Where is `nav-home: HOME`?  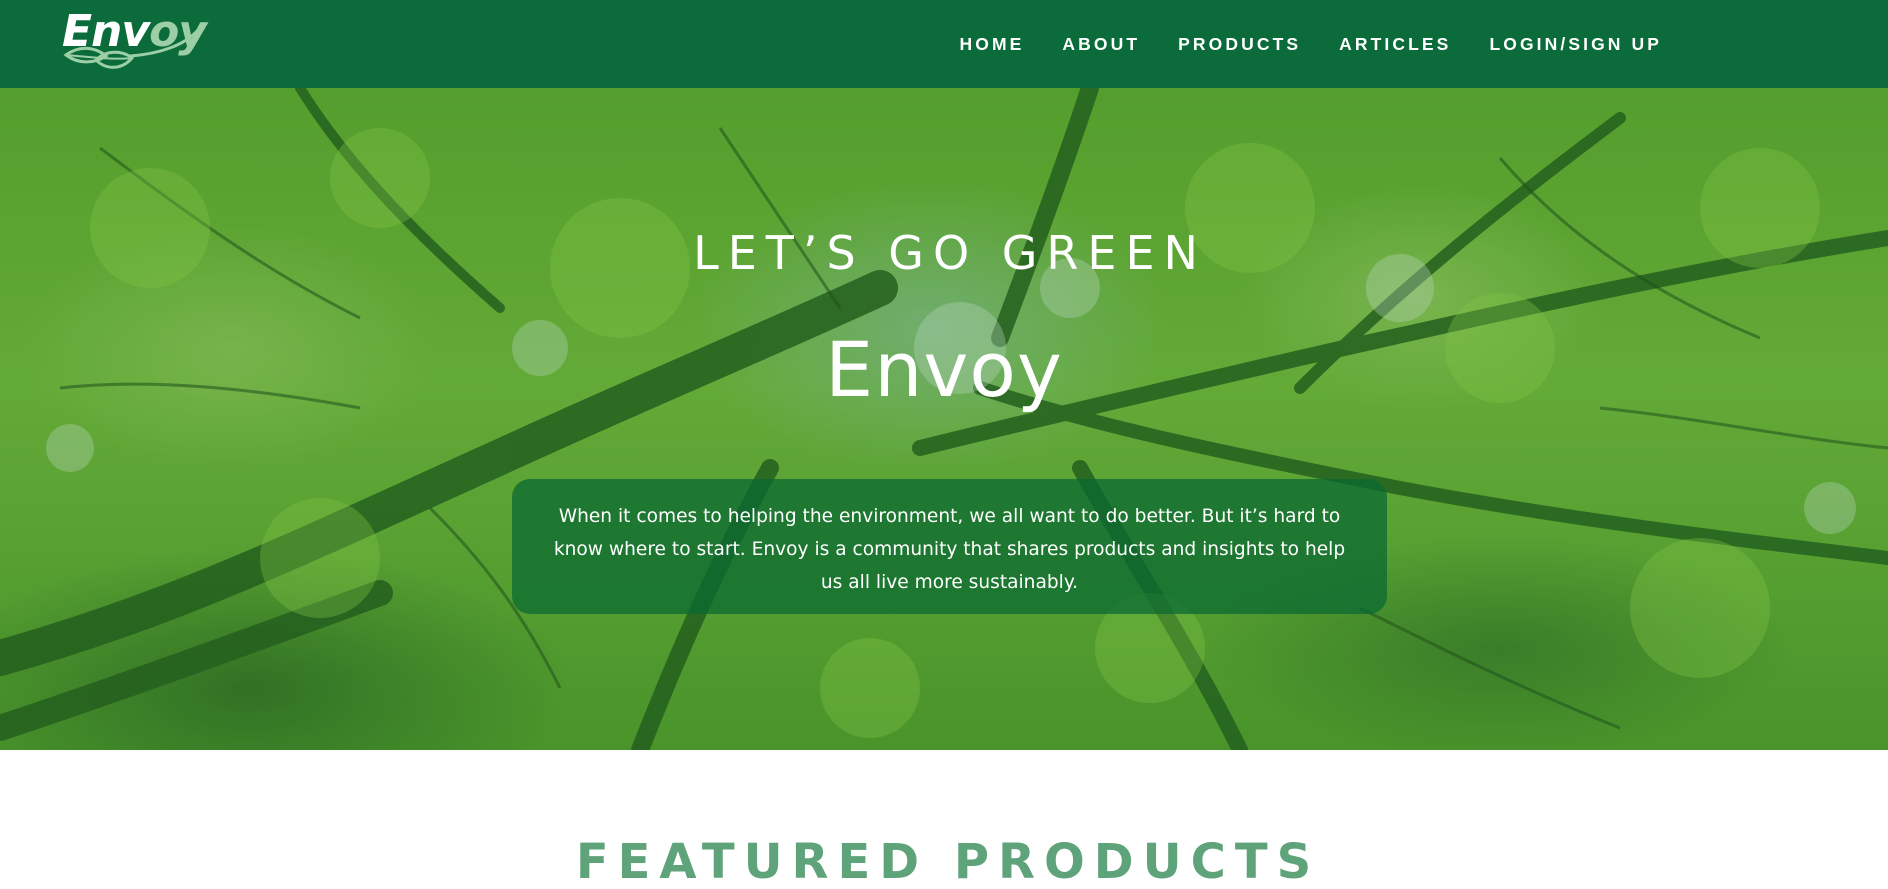
nav-home: HOME is located at coordinates (992, 44).